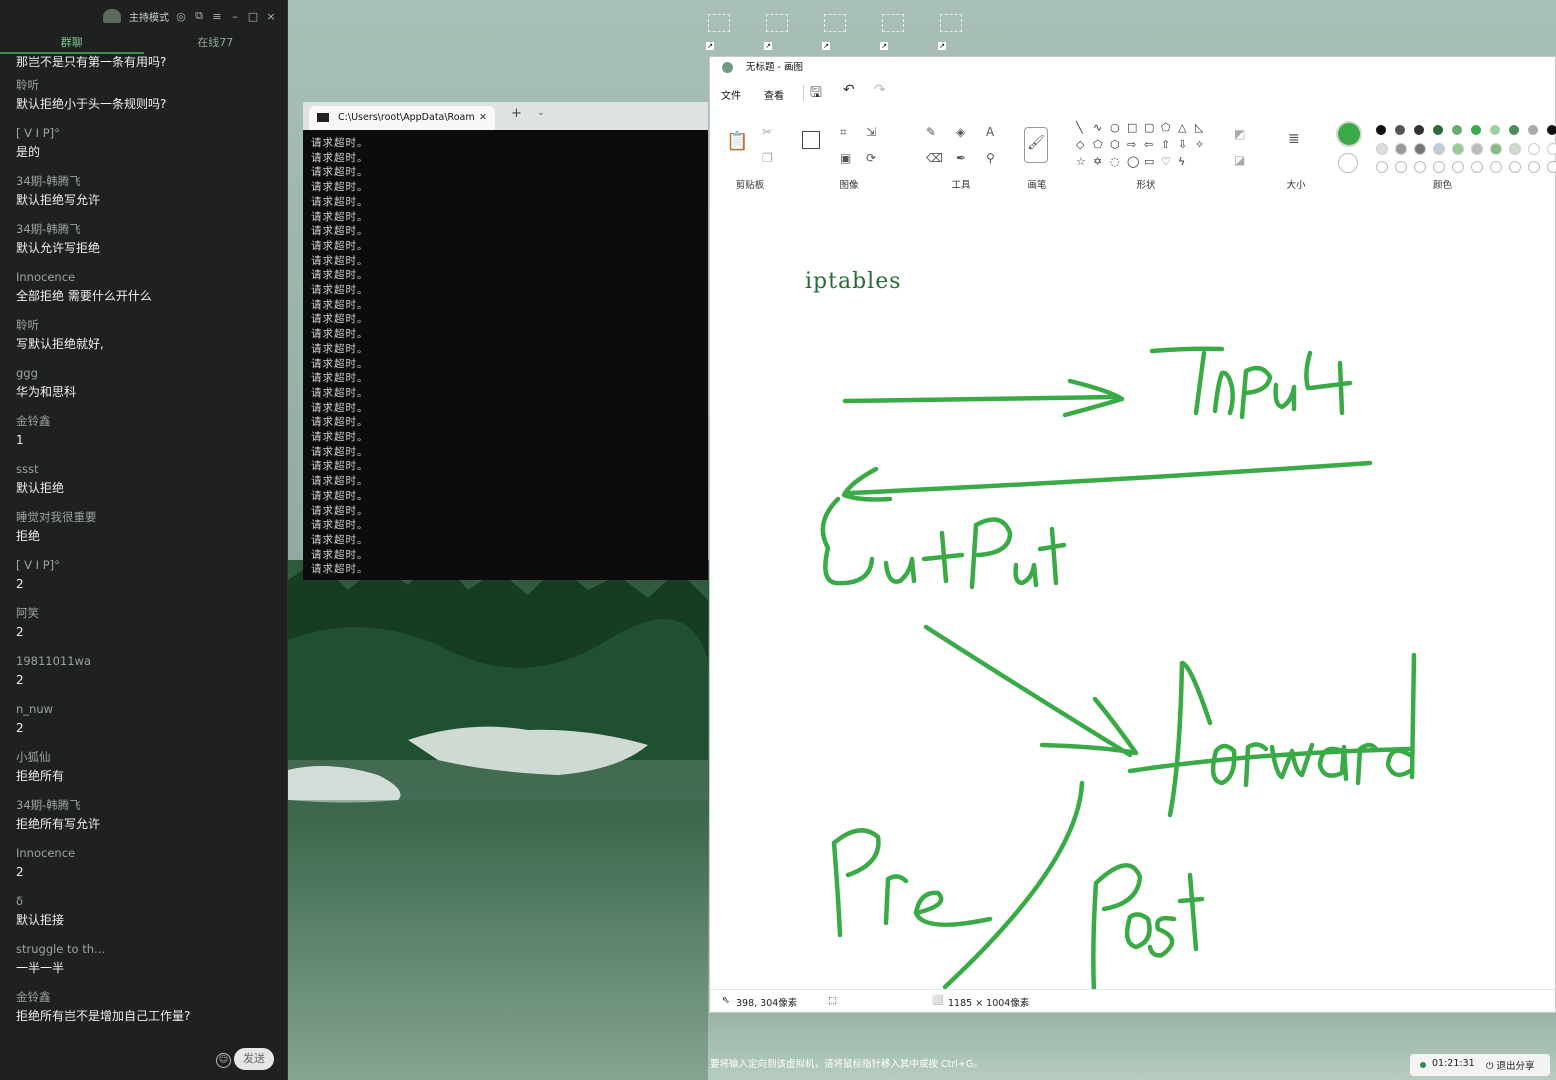 This screenshot has width=1556, height=1080. Describe the element at coordinates (811, 140) in the screenshot. I see `select-icon` at that location.